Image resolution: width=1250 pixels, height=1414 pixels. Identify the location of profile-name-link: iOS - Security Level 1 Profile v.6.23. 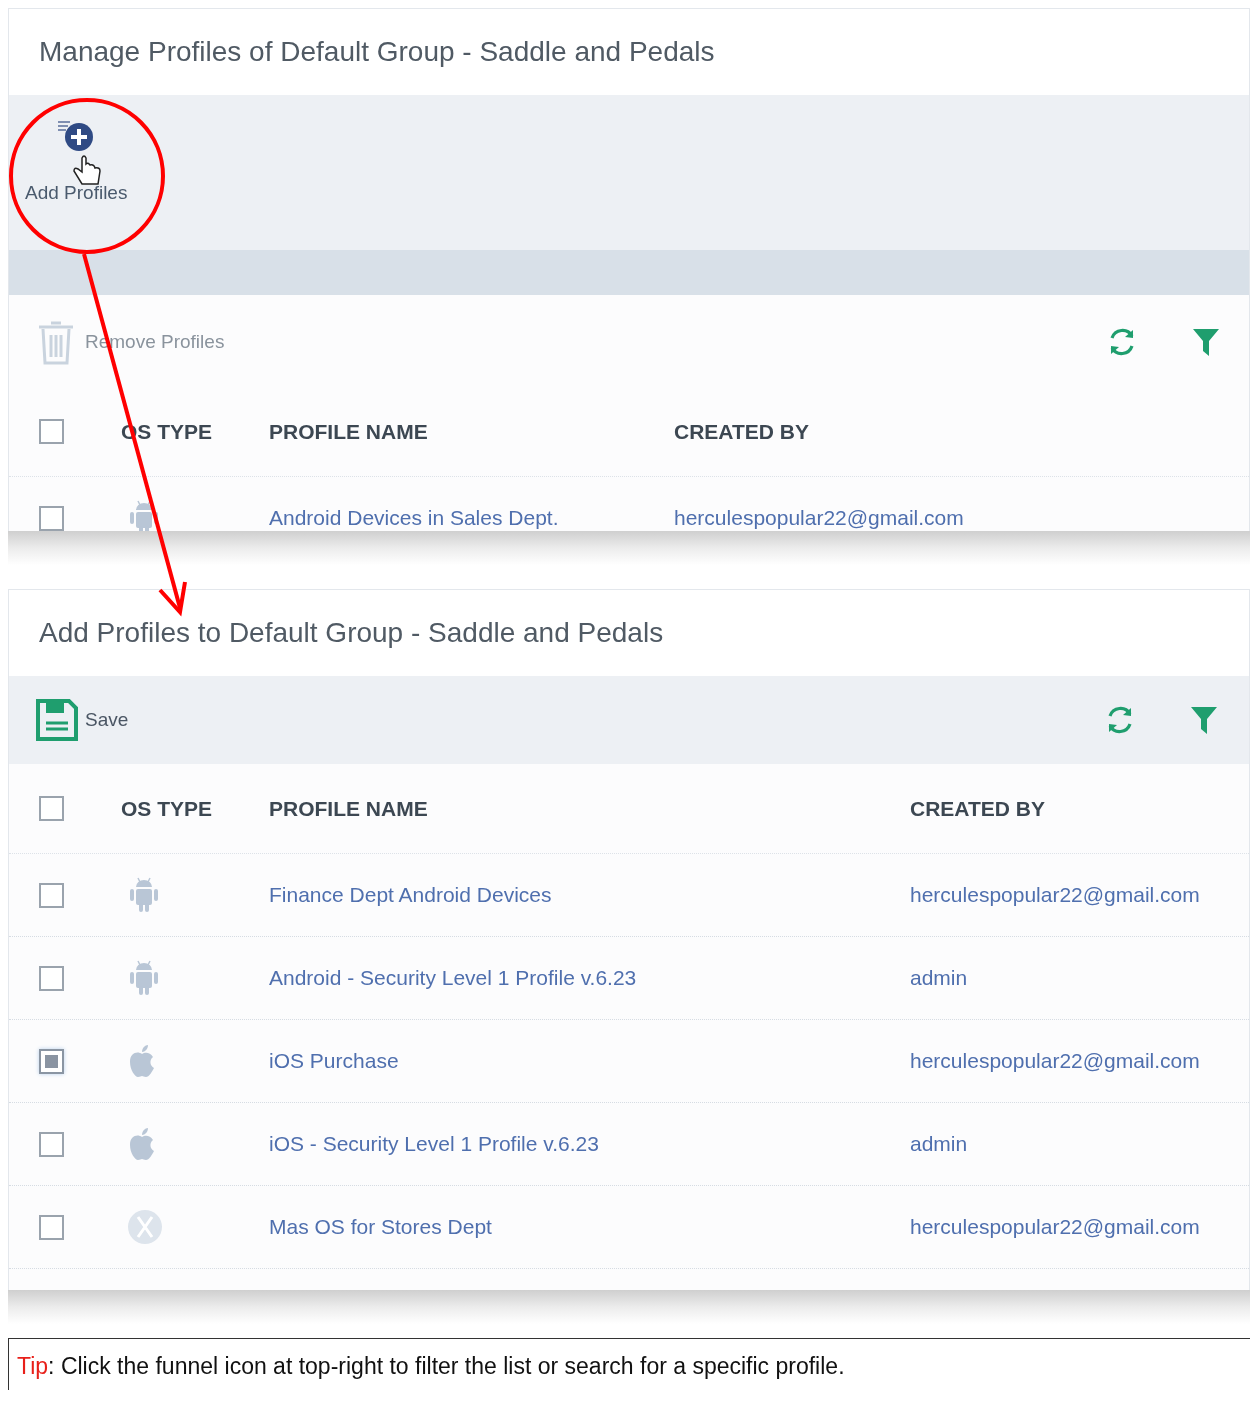
(434, 1144).